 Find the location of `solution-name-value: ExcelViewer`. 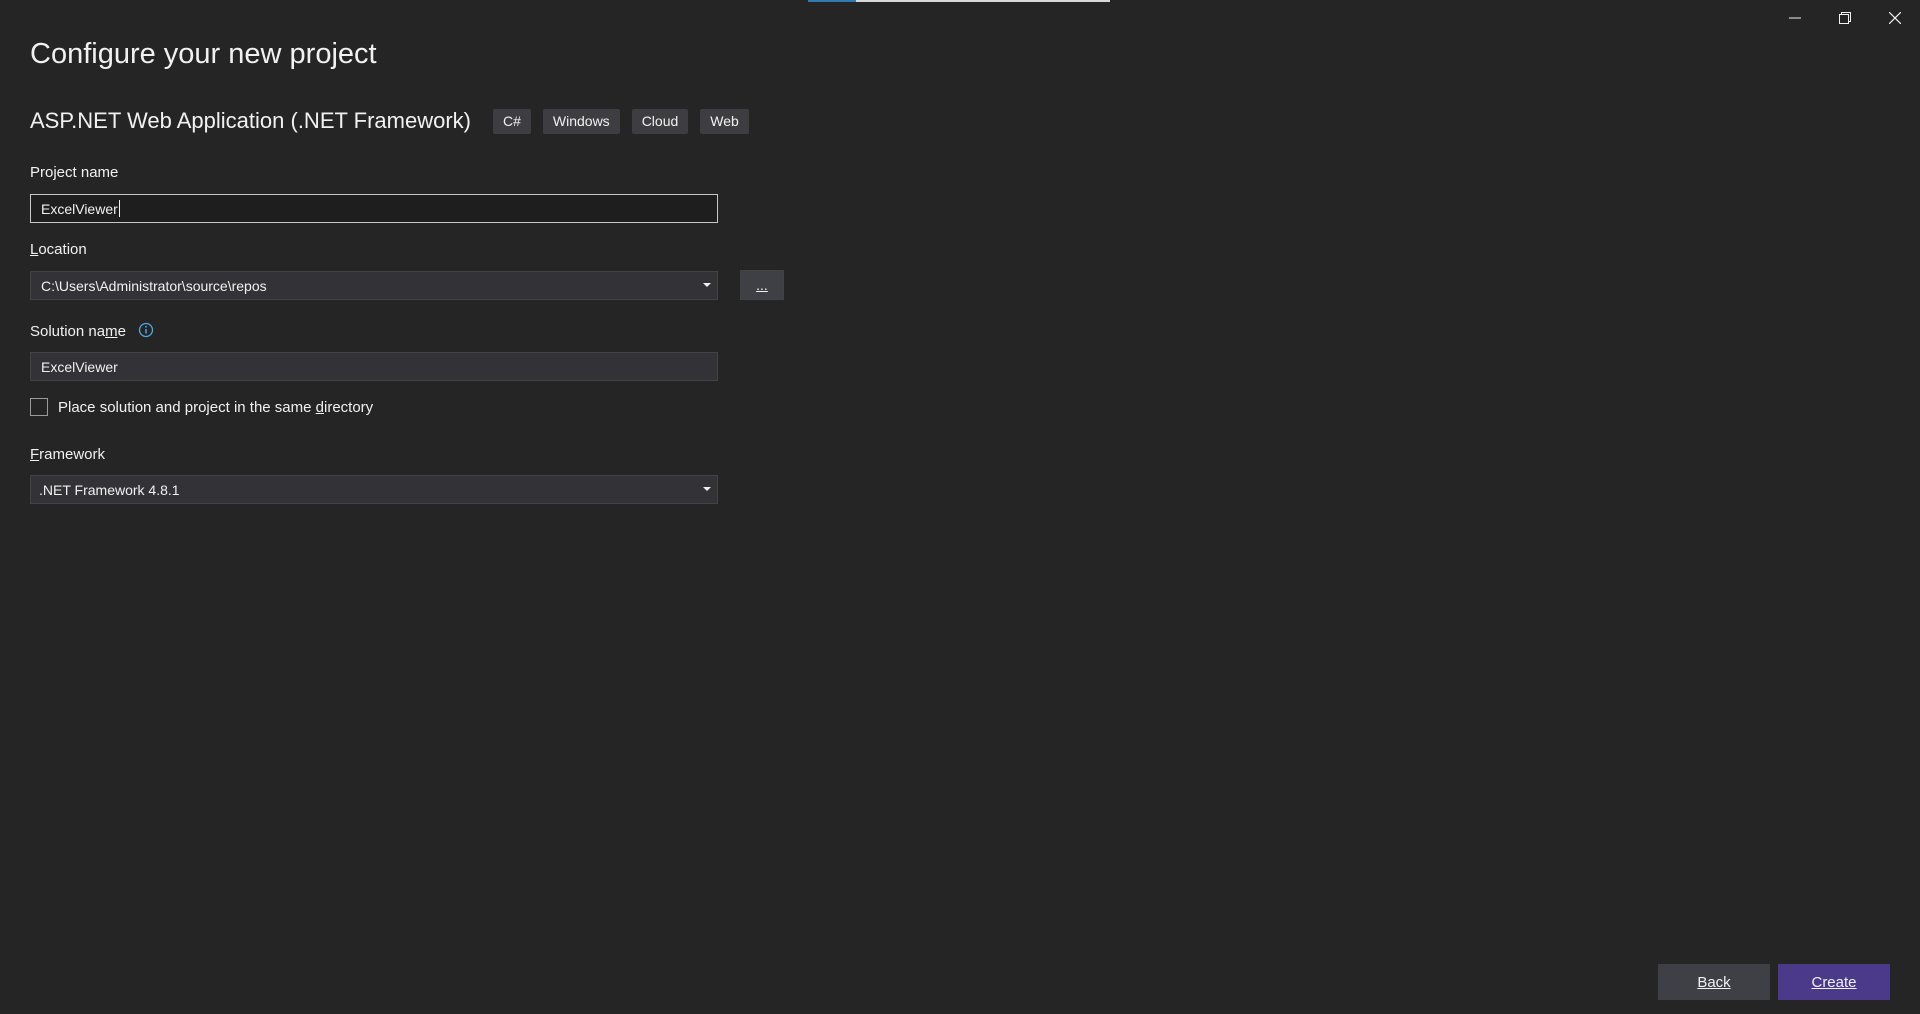

solution-name-value: ExcelViewer is located at coordinates (79, 366).